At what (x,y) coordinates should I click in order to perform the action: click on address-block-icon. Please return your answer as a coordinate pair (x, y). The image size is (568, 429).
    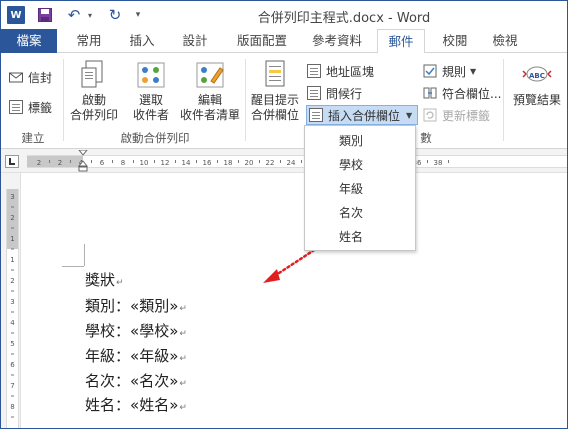
    Looking at the image, I should click on (314, 71).